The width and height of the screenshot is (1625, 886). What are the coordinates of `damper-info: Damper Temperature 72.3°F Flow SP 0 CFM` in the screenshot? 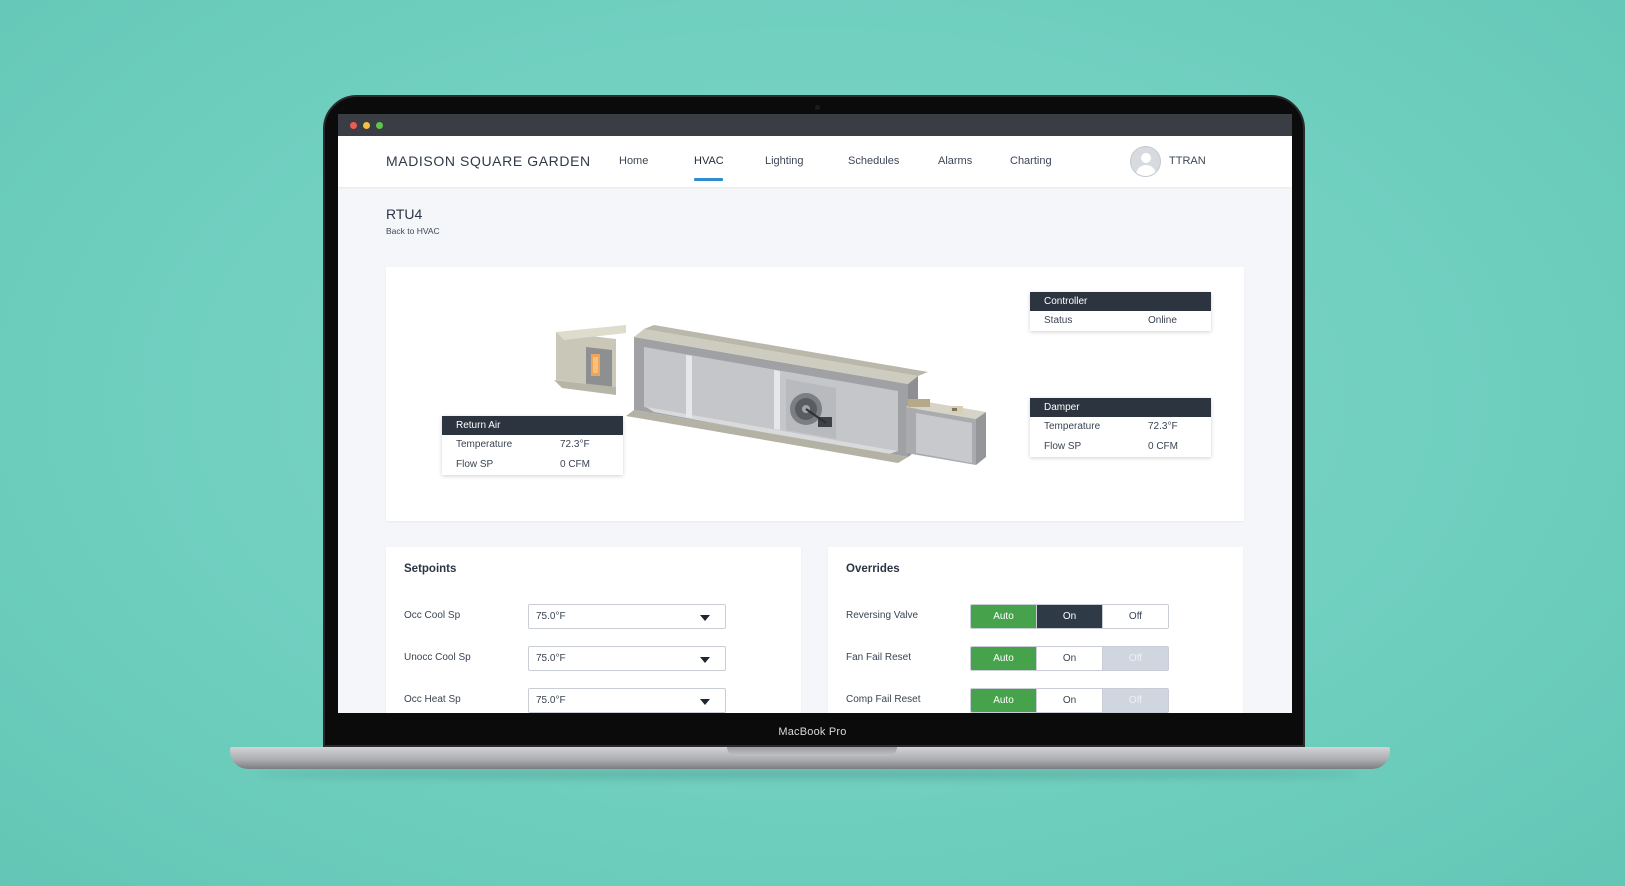 It's located at (1120, 427).